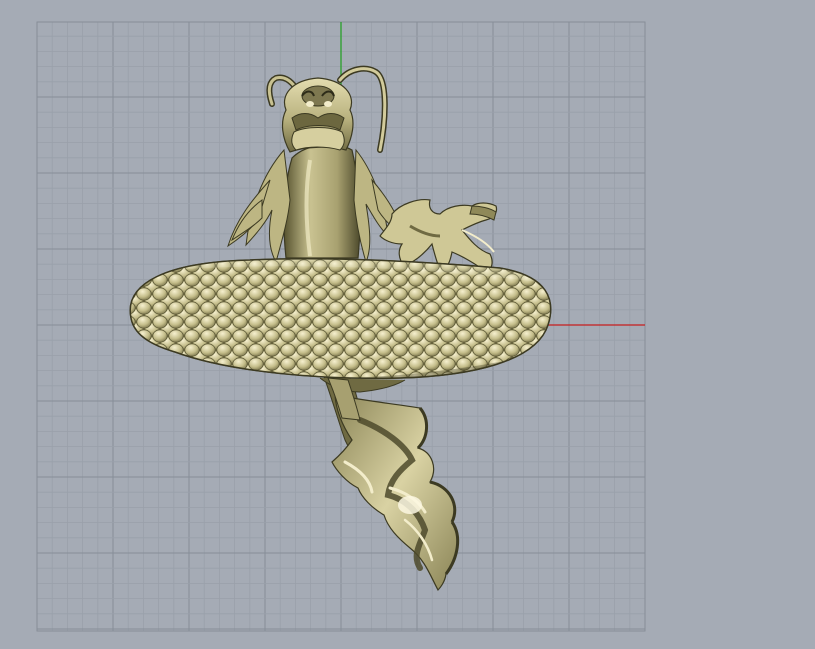 This screenshot has width=815, height=649. Describe the element at coordinates (322, 201) in the screenshot. I see `dragon-neck` at that location.